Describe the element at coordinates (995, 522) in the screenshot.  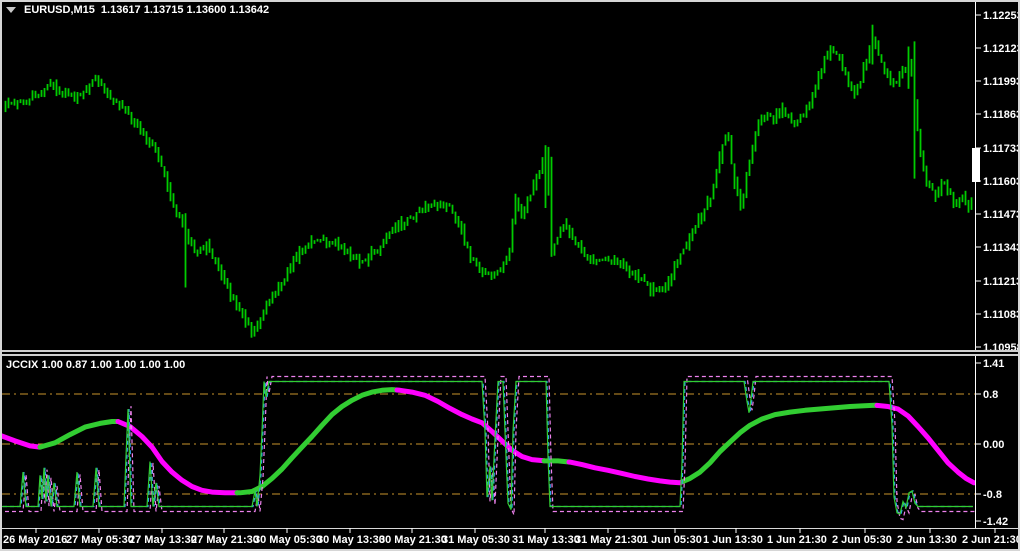
I see `indicator-axis-label: -1.42` at that location.